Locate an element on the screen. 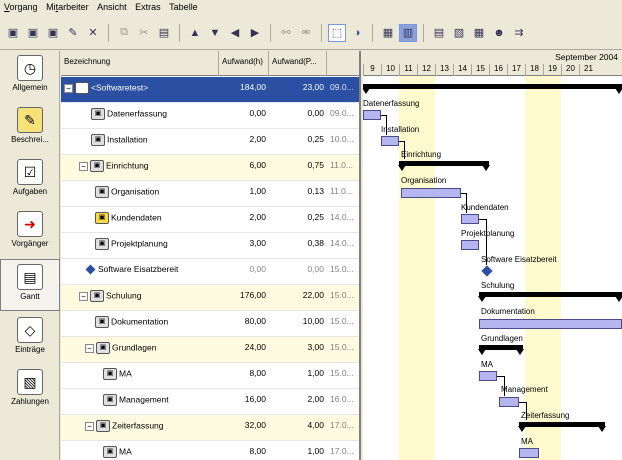  column-header-name: Bezeichnung is located at coordinates (140, 63).